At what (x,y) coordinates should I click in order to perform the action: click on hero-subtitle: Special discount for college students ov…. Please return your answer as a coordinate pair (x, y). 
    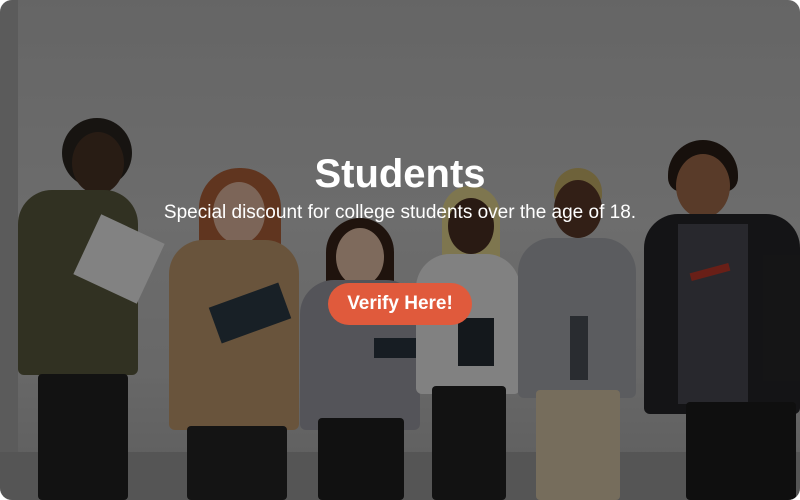
    Looking at the image, I should click on (400, 212).